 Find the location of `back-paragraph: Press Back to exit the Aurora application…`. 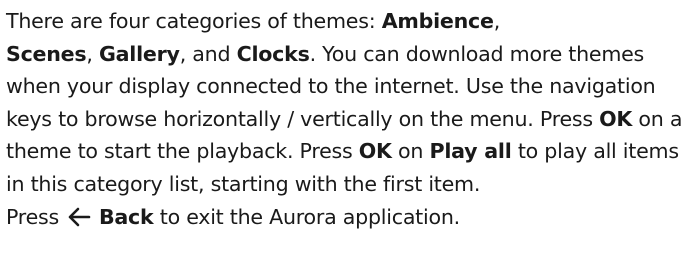

back-paragraph: Press Back to exit the Aurora application… is located at coordinates (352, 217).